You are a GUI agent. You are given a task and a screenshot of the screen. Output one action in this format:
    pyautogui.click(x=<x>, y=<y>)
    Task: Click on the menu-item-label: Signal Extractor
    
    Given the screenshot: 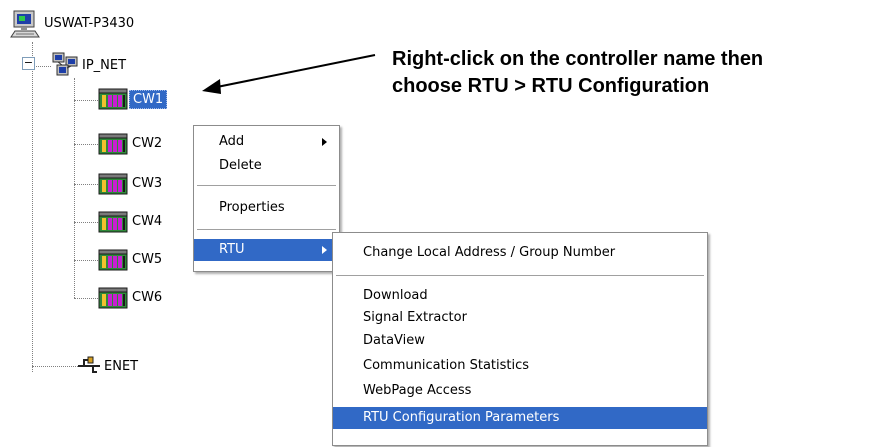 What is the action you would take?
    pyautogui.click(x=415, y=317)
    